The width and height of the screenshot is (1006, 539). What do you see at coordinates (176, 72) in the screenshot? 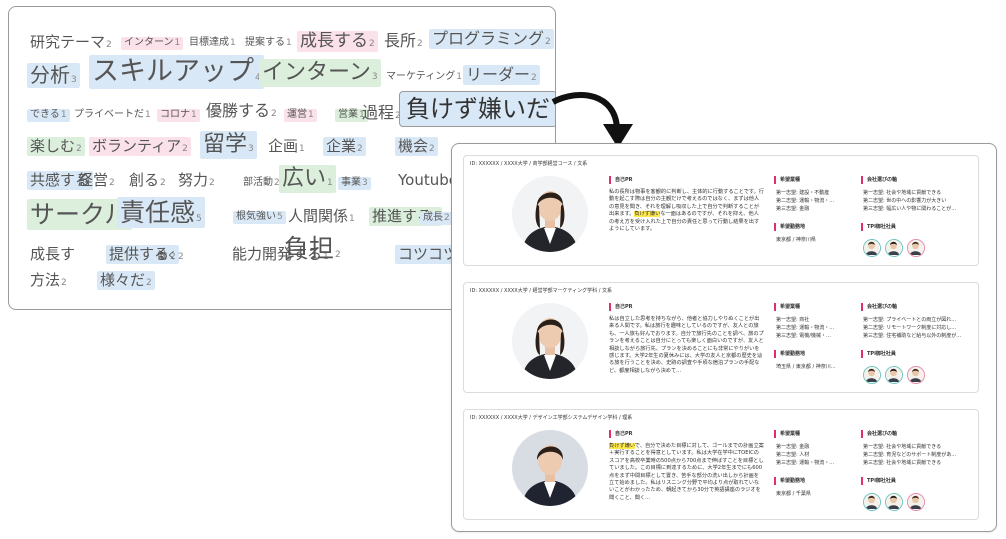
I see `word-cloud-term: スキルアップ4` at bounding box center [176, 72].